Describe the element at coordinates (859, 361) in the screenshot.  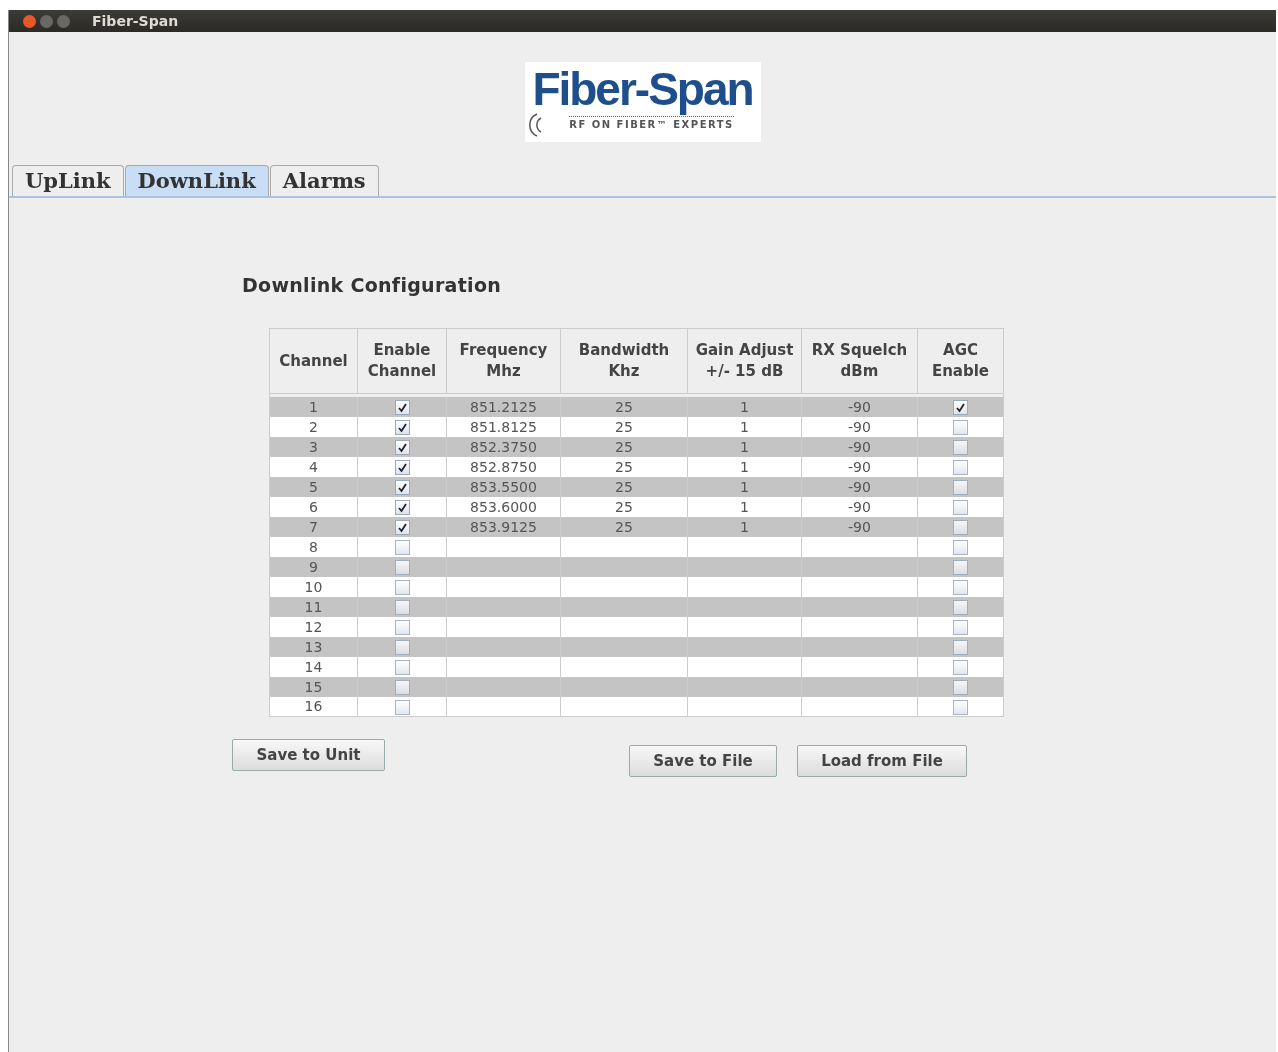
I see `column-header: RX Squelch dBm` at that location.